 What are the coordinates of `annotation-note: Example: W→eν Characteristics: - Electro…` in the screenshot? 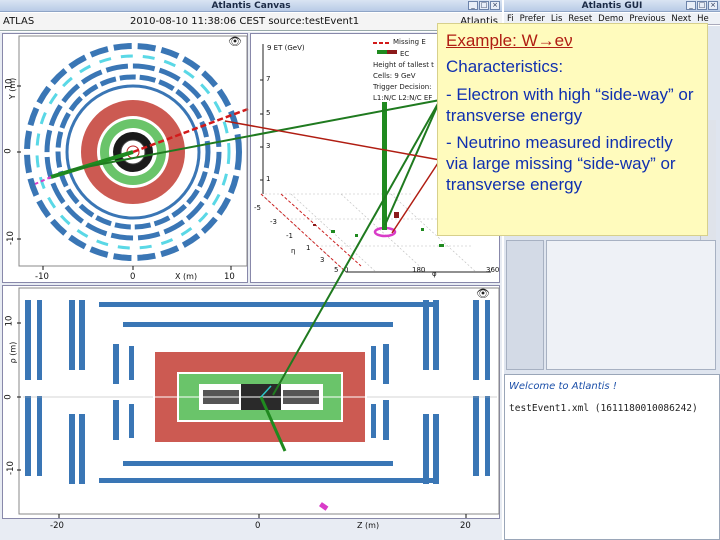 It's located at (572, 129).